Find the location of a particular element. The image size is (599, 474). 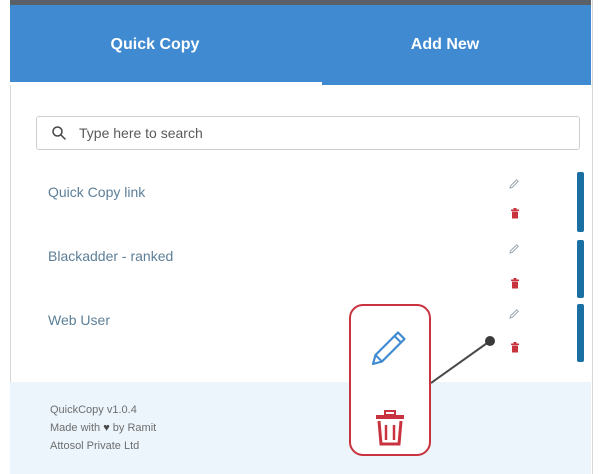

search-box is located at coordinates (308, 133).